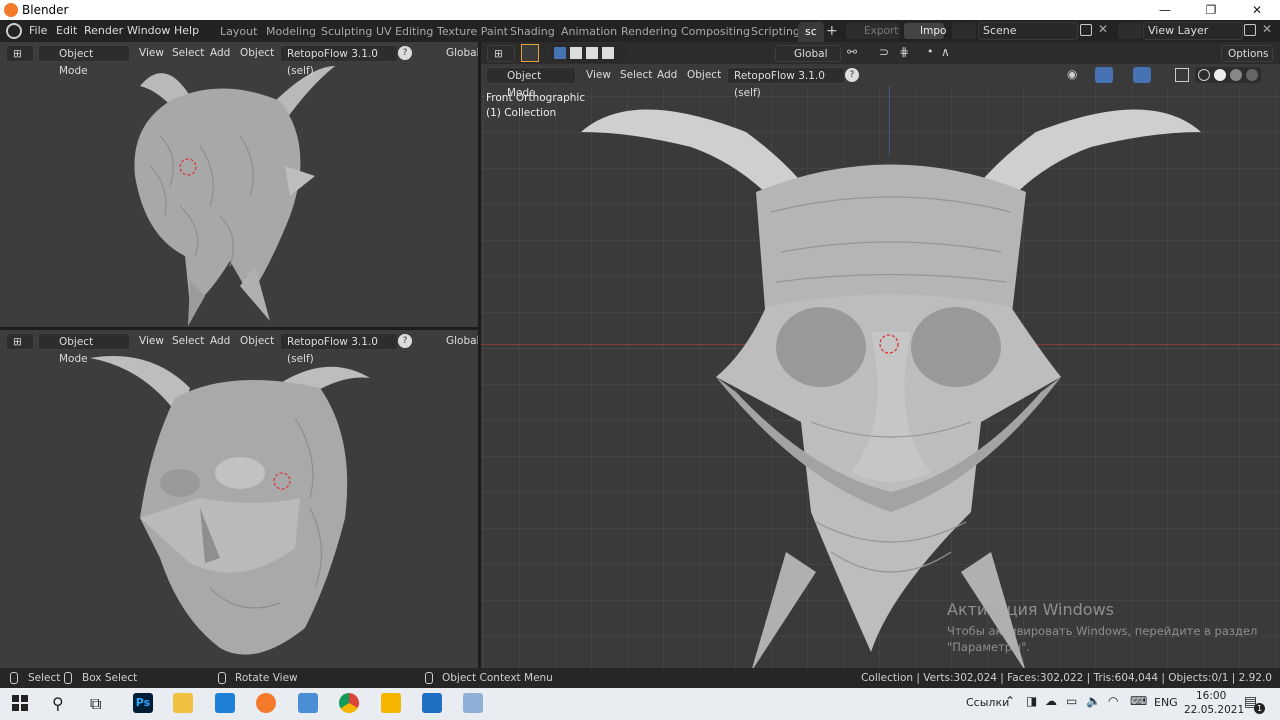 The image size is (1280, 720). Describe the element at coordinates (951, 53) in the screenshot. I see `falloff-icon: ∧` at that location.